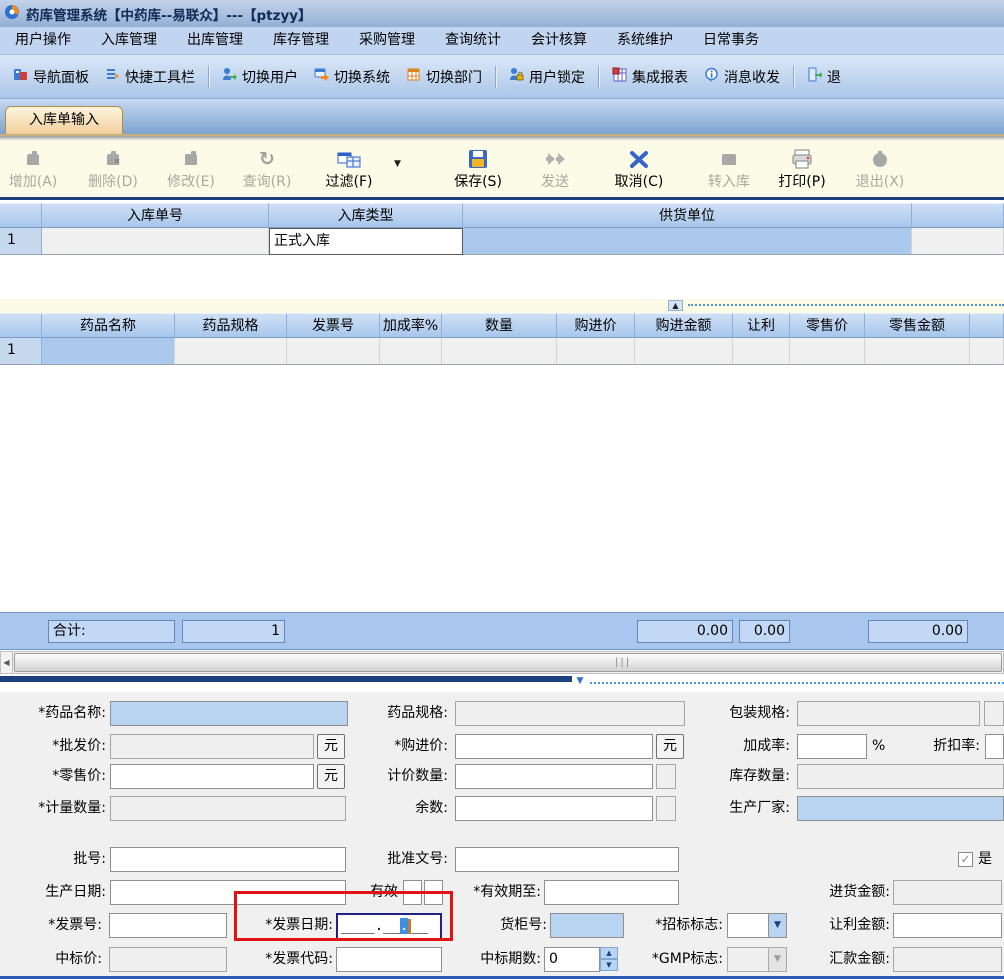 The image size is (1004, 979). I want to click on gmp-flag-dropdown: ▼, so click(757, 959).